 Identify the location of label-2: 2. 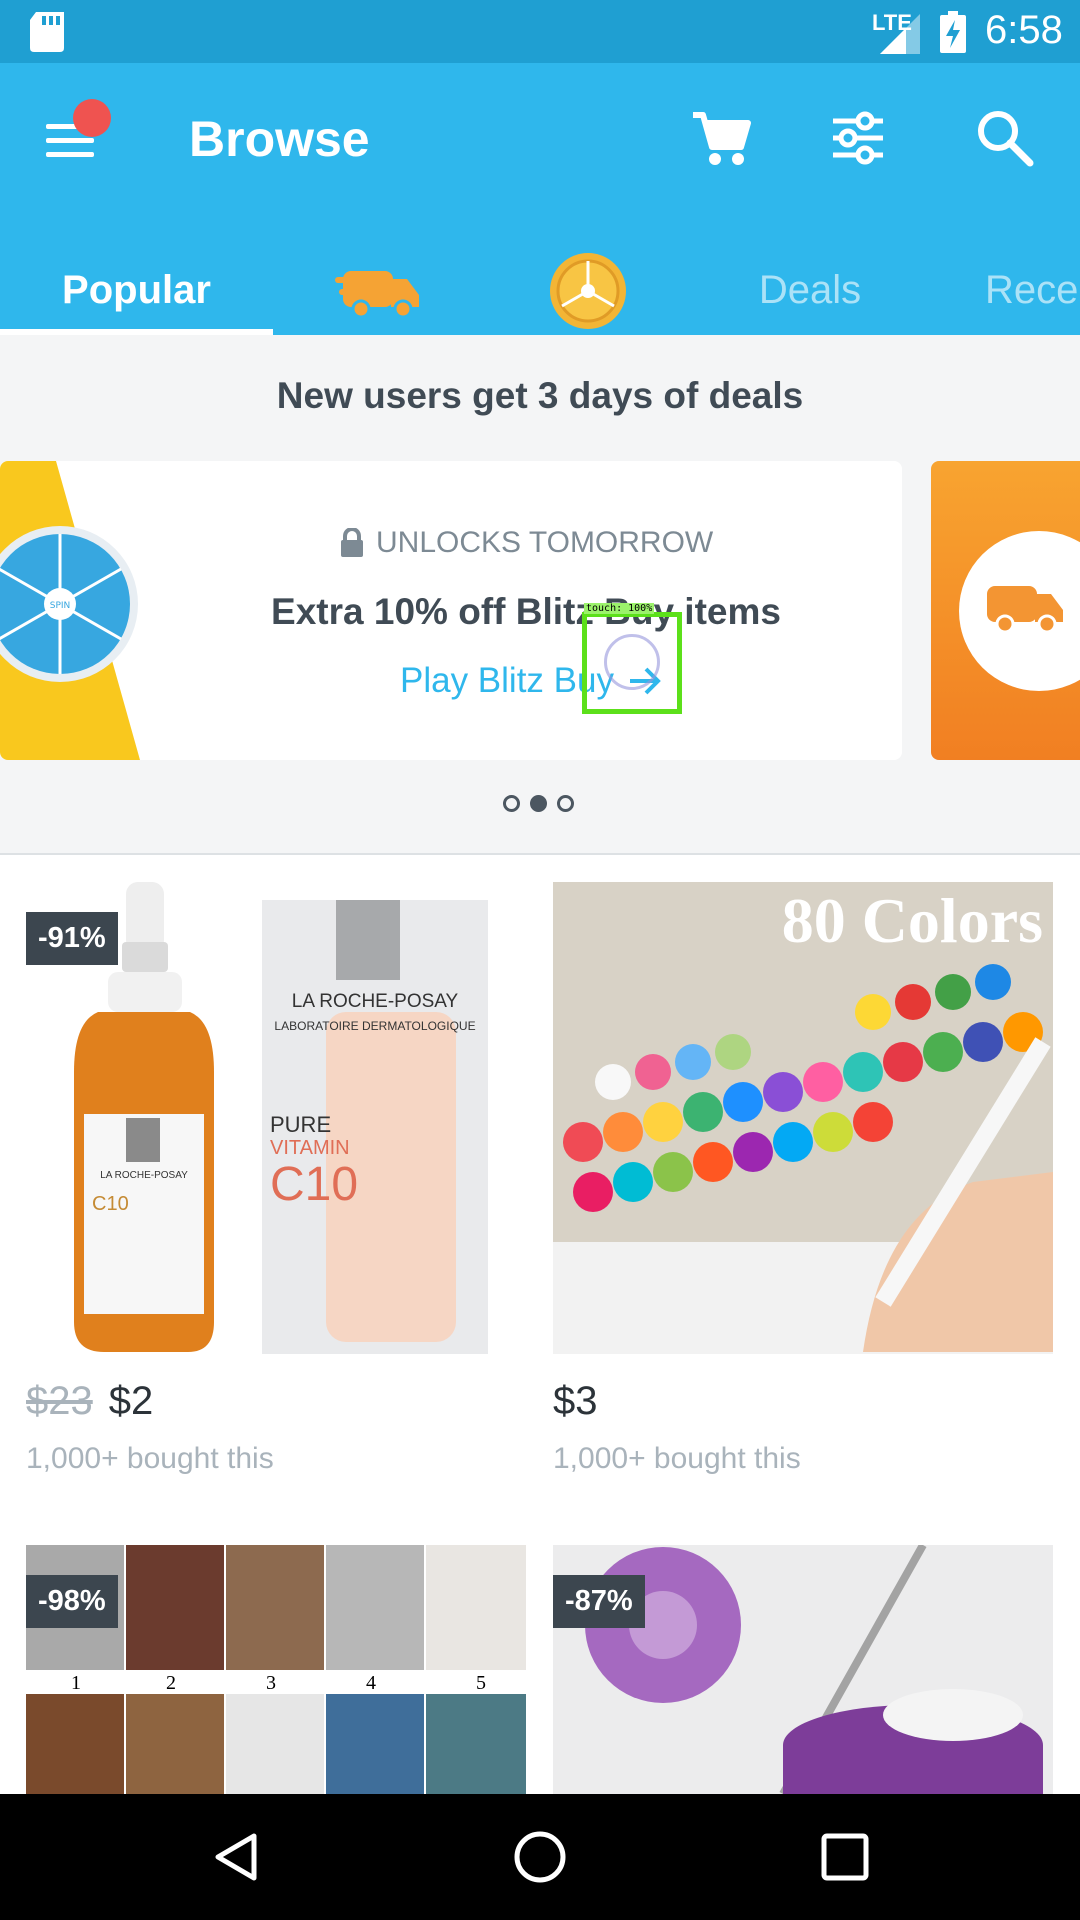
(171, 1683).